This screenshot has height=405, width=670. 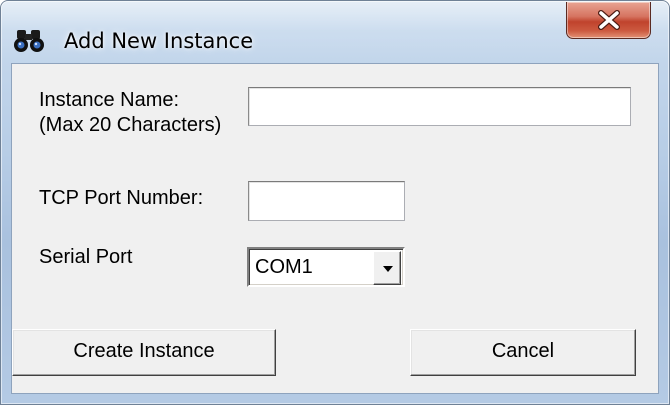 What do you see at coordinates (159, 41) in the screenshot?
I see `window-title: Add New Instance` at bounding box center [159, 41].